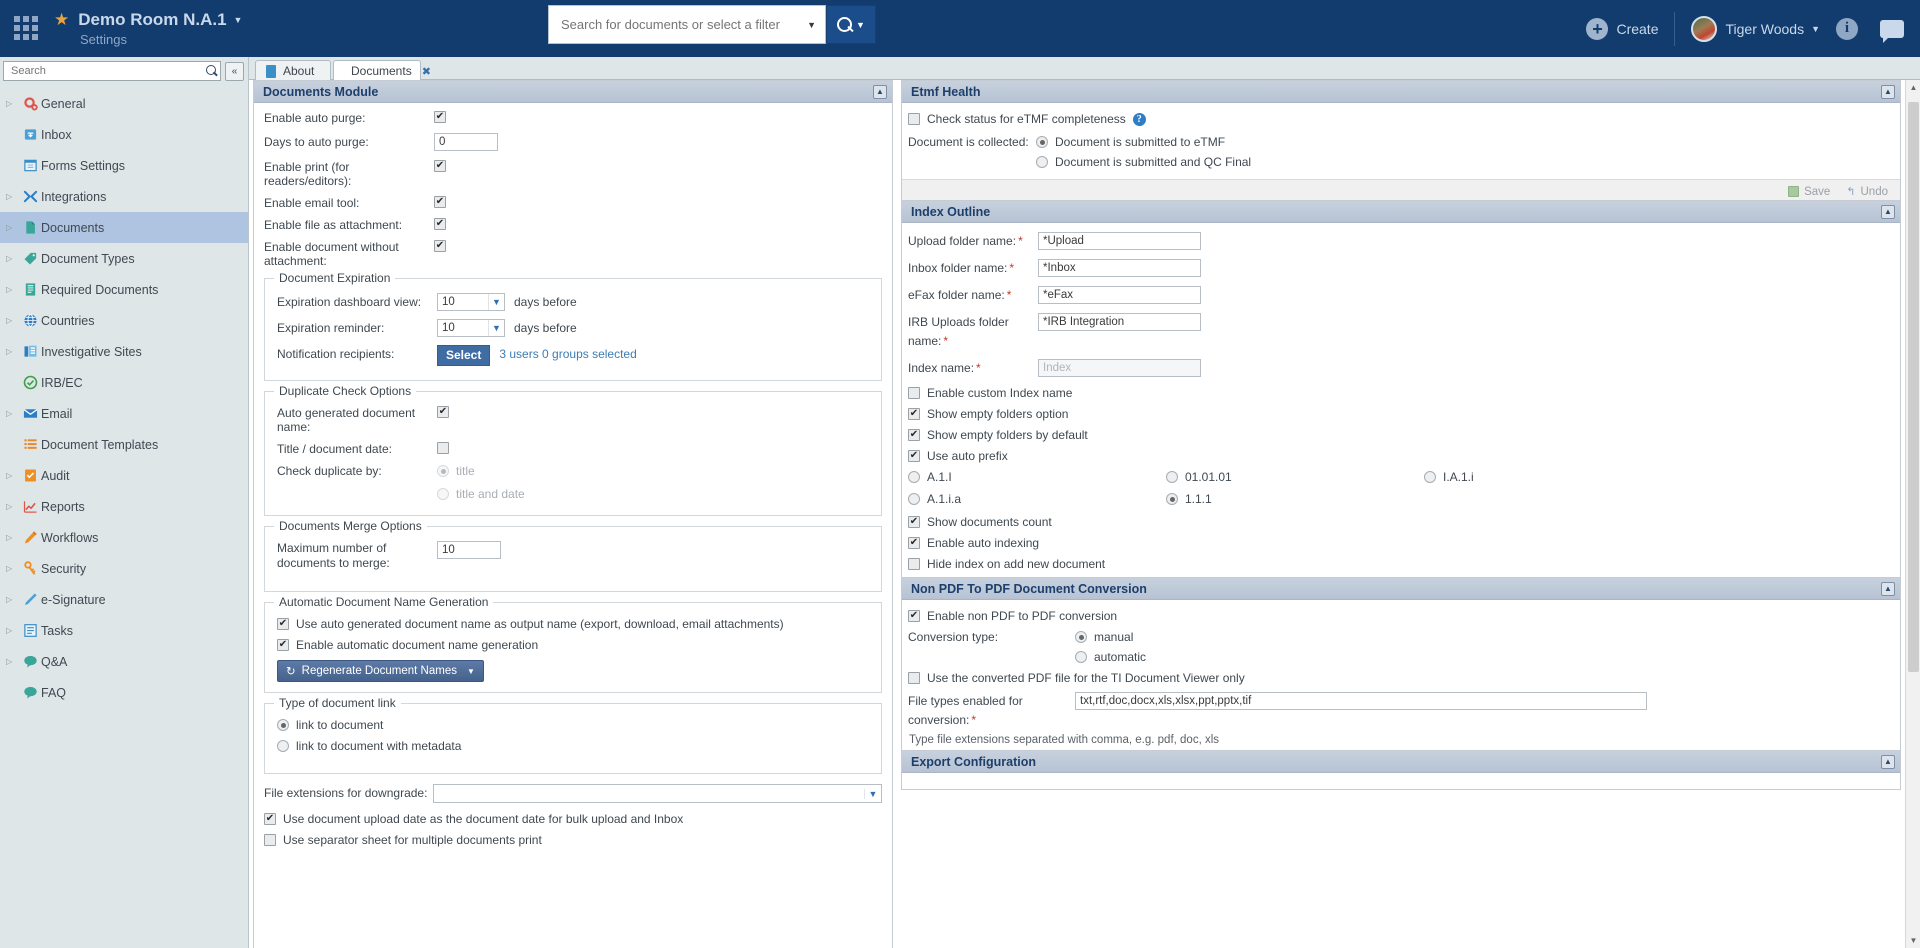 The height and width of the screenshot is (948, 1920). Describe the element at coordinates (1037, 477) in the screenshot. I see `prefix-option-0: A.1.I` at that location.